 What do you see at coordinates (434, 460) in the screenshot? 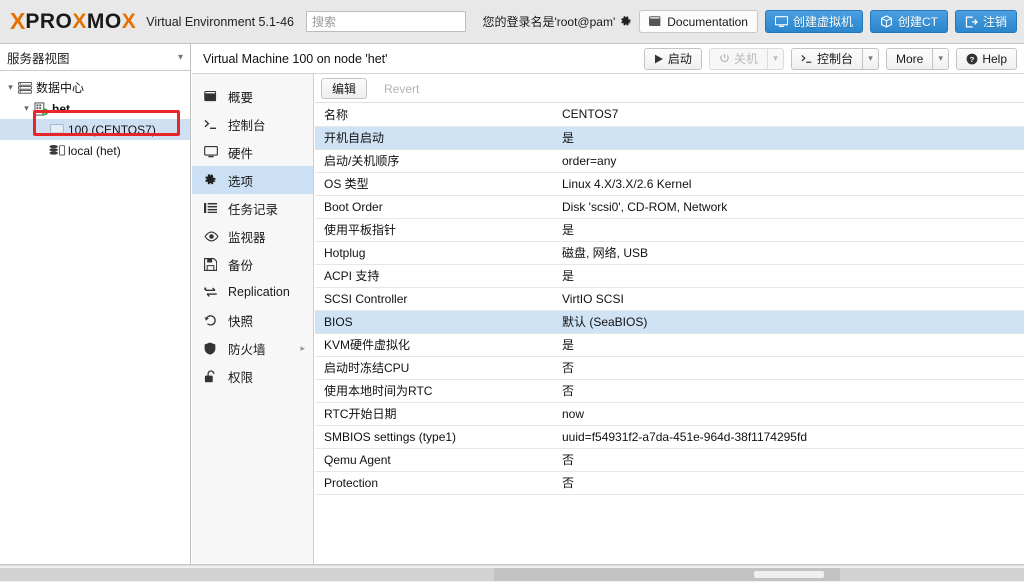
I see `option-key: Qemu Agent` at bounding box center [434, 460].